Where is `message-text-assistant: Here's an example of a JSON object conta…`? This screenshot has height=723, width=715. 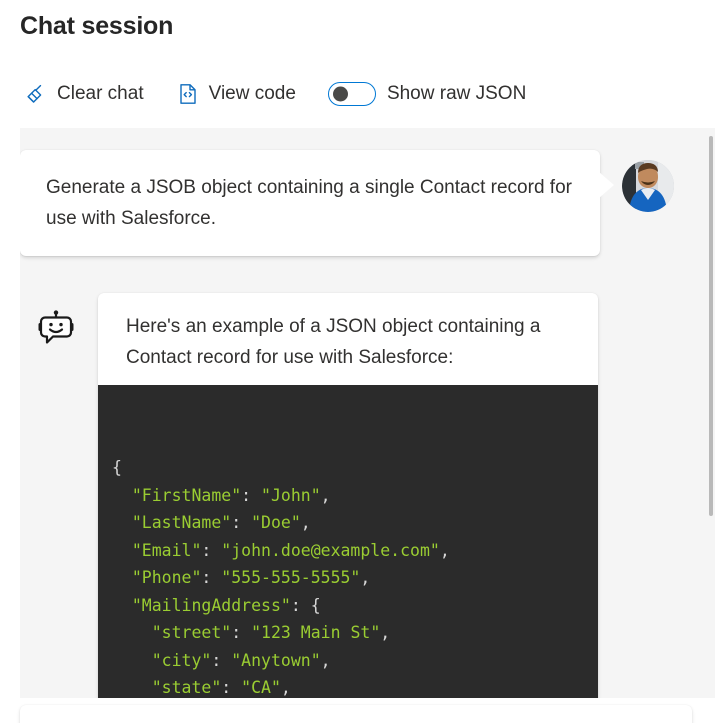
message-text-assistant: Here's an example of a JSON object conta… is located at coordinates (333, 342).